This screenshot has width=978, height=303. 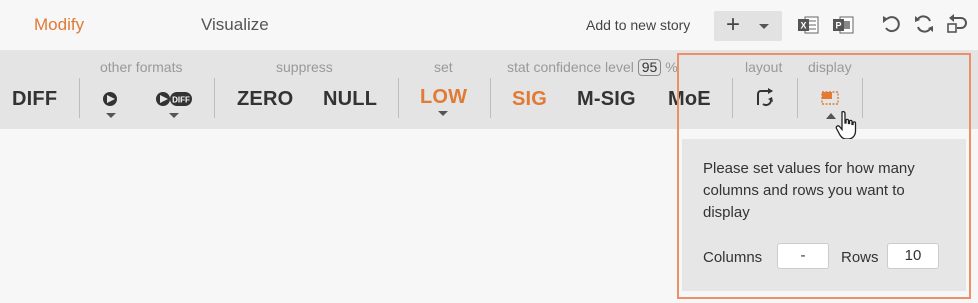 What do you see at coordinates (748, 26) in the screenshot?
I see `add-dropdown-button: +` at bounding box center [748, 26].